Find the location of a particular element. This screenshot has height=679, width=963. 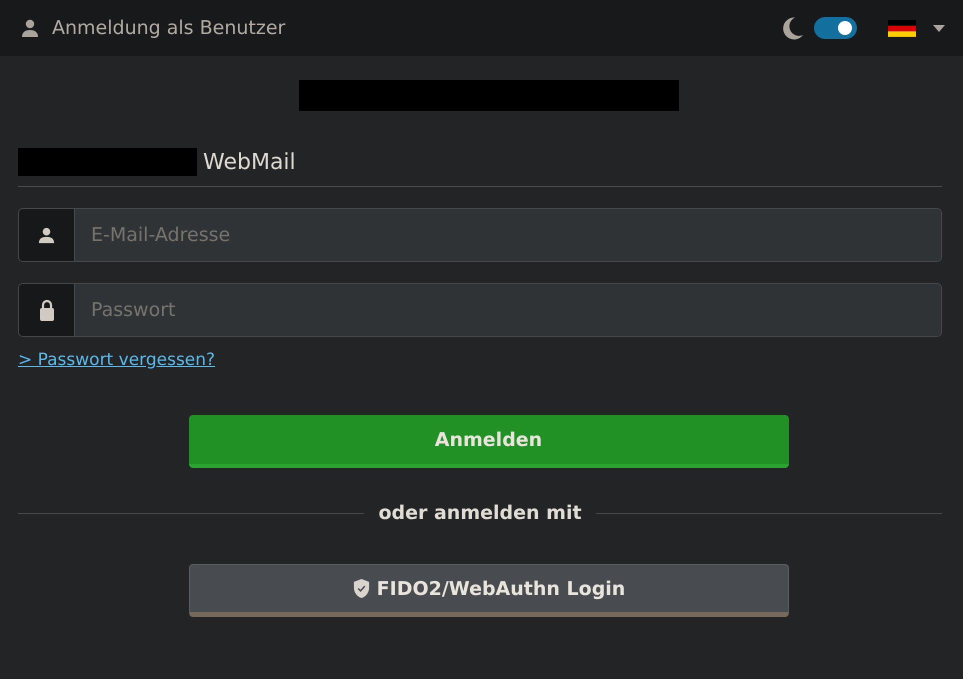

header-title: Anmeldung als Benutzer is located at coordinates (169, 28).